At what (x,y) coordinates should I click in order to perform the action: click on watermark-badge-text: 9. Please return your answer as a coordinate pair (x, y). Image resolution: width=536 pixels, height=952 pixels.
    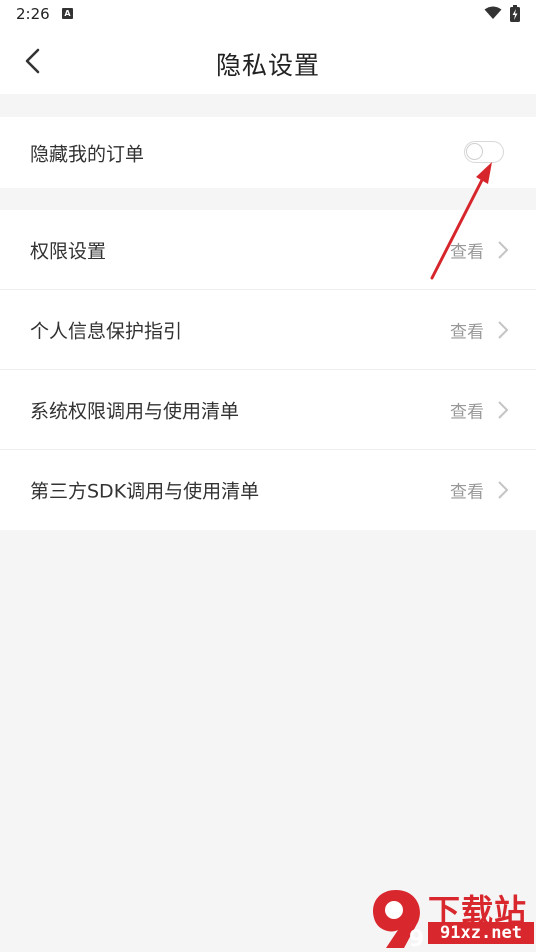
    Looking at the image, I should click on (416, 938).